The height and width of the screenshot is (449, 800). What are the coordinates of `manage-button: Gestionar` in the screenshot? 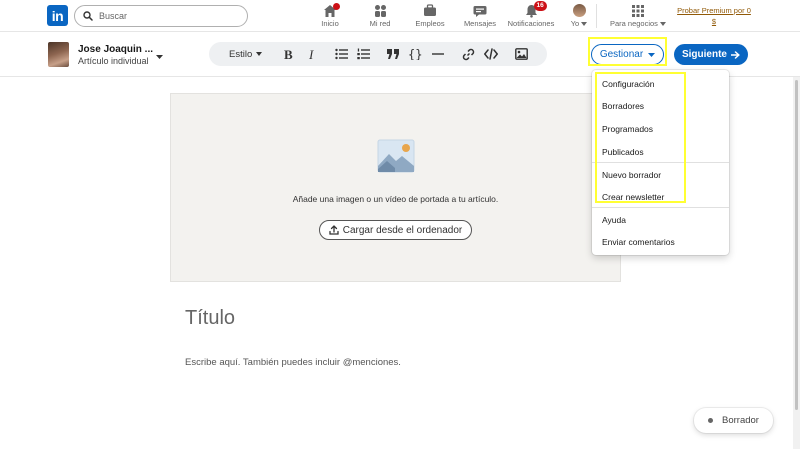 It's located at (627, 54).